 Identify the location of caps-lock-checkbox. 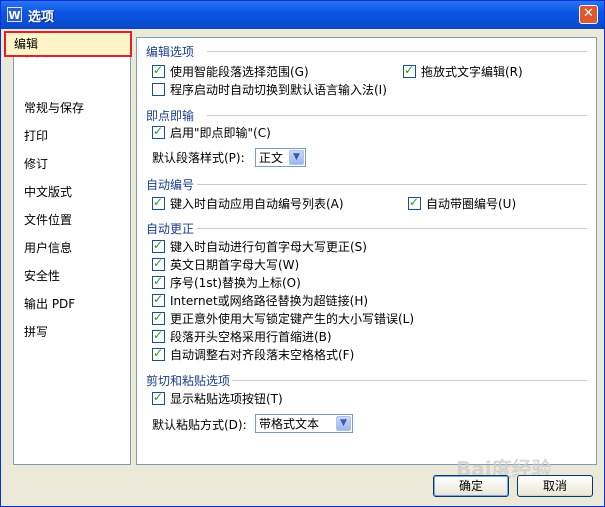
(158, 317).